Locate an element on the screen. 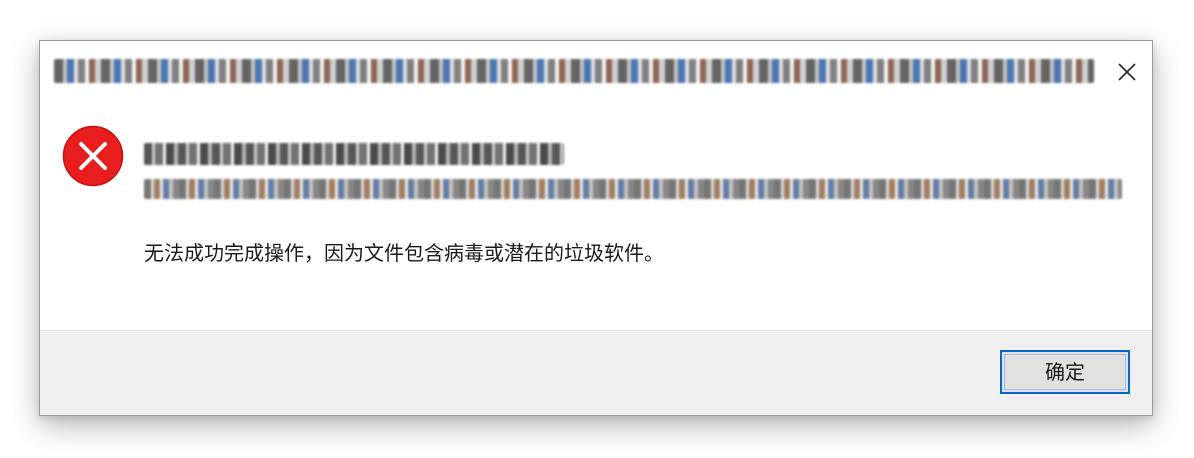 Image resolution: width=1194 pixels, height=458 pixels. ok-button: 确定 is located at coordinates (1065, 372).